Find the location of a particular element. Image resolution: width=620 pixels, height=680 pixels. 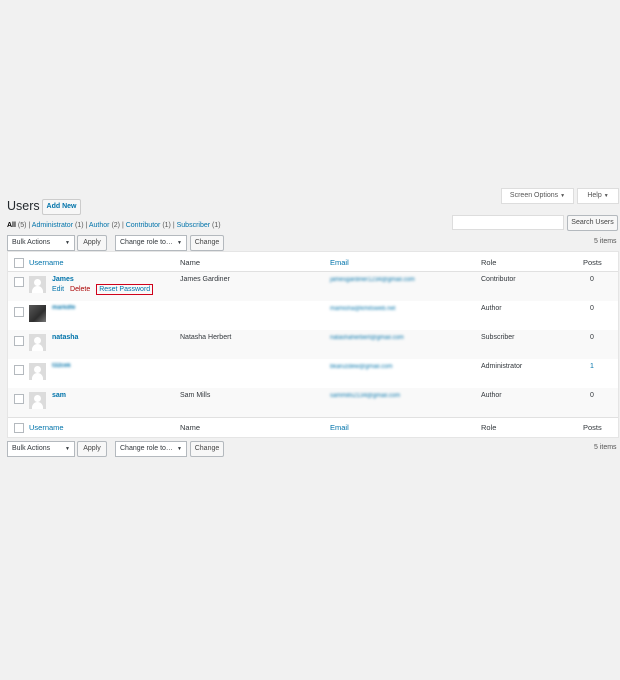

username-link: James is located at coordinates (63, 279).